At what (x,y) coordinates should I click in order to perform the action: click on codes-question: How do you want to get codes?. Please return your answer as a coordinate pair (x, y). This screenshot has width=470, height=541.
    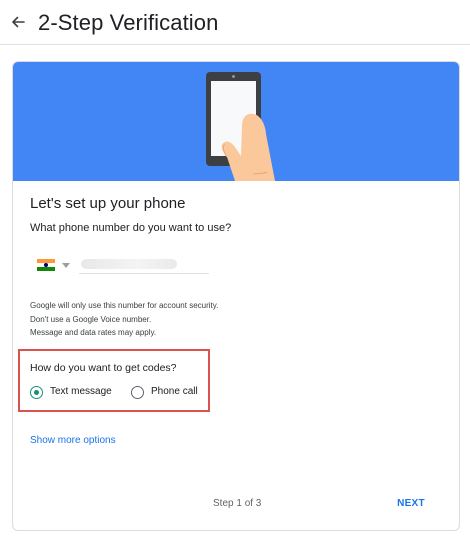
    Looking at the image, I should click on (103, 368).